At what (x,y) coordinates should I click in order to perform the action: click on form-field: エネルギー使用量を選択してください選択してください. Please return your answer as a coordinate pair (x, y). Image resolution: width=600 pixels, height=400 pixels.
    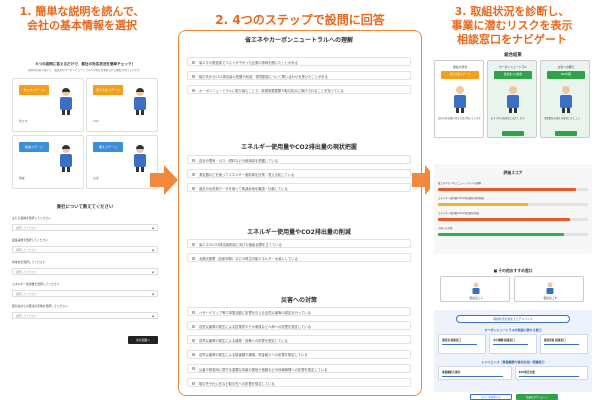
    Looking at the image, I should click on (85, 292).